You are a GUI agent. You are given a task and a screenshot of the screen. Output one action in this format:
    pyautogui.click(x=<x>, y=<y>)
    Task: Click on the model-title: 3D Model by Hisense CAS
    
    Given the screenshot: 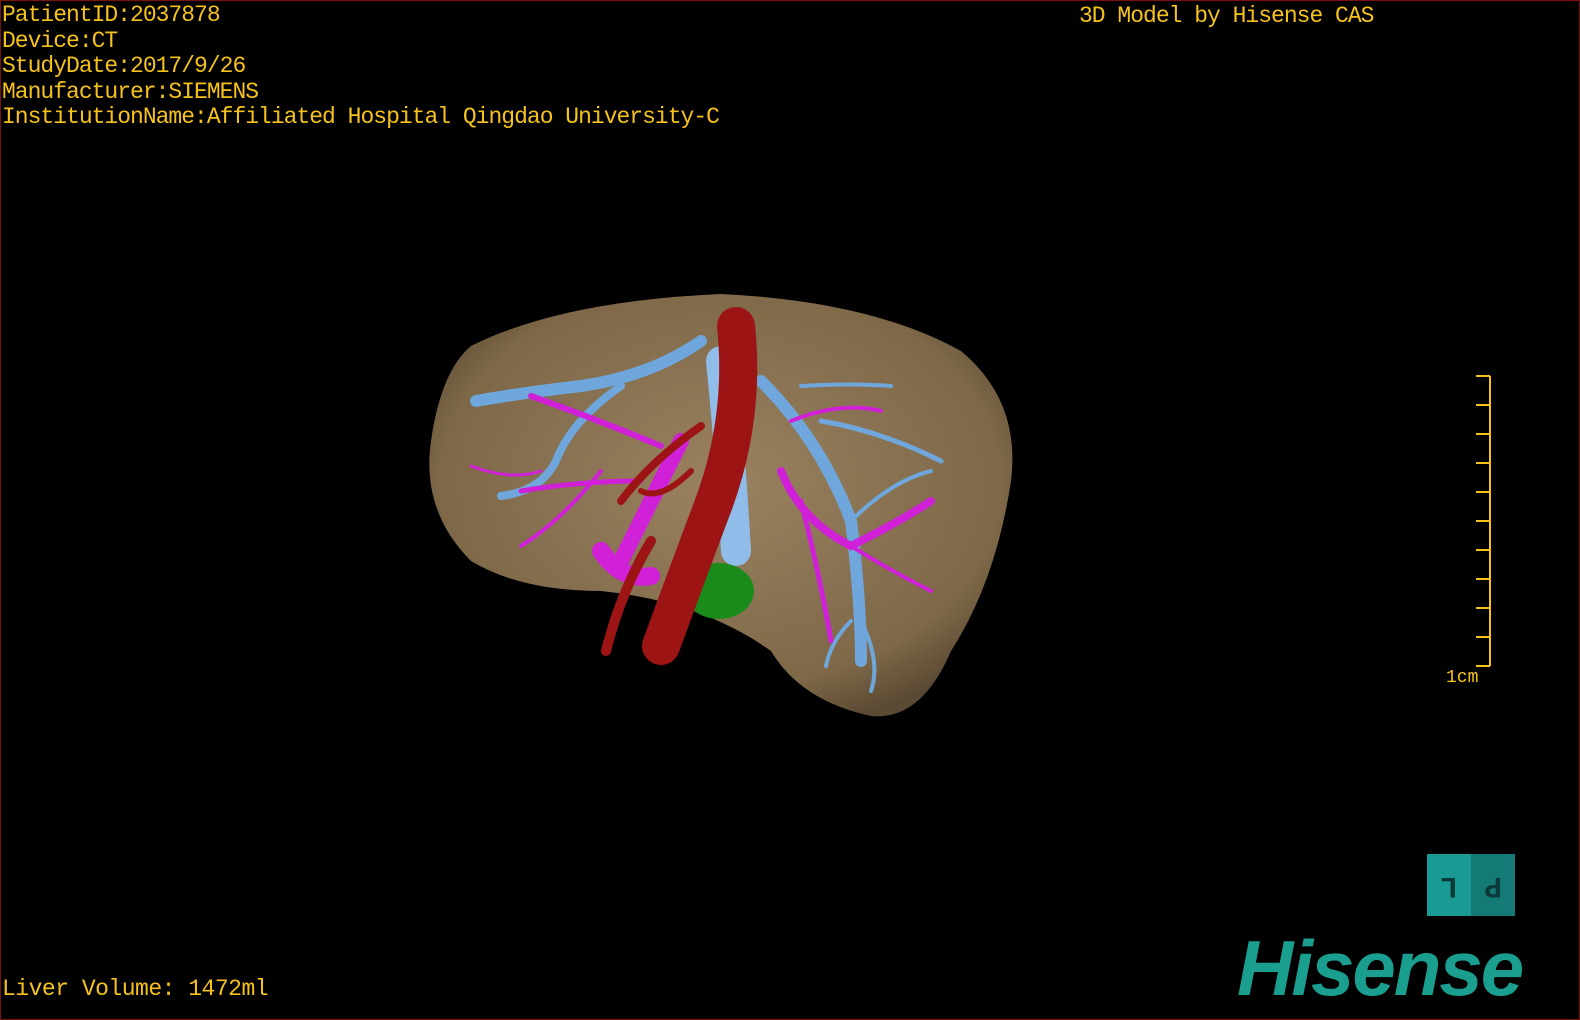 What is the action you would take?
    pyautogui.click(x=1226, y=16)
    